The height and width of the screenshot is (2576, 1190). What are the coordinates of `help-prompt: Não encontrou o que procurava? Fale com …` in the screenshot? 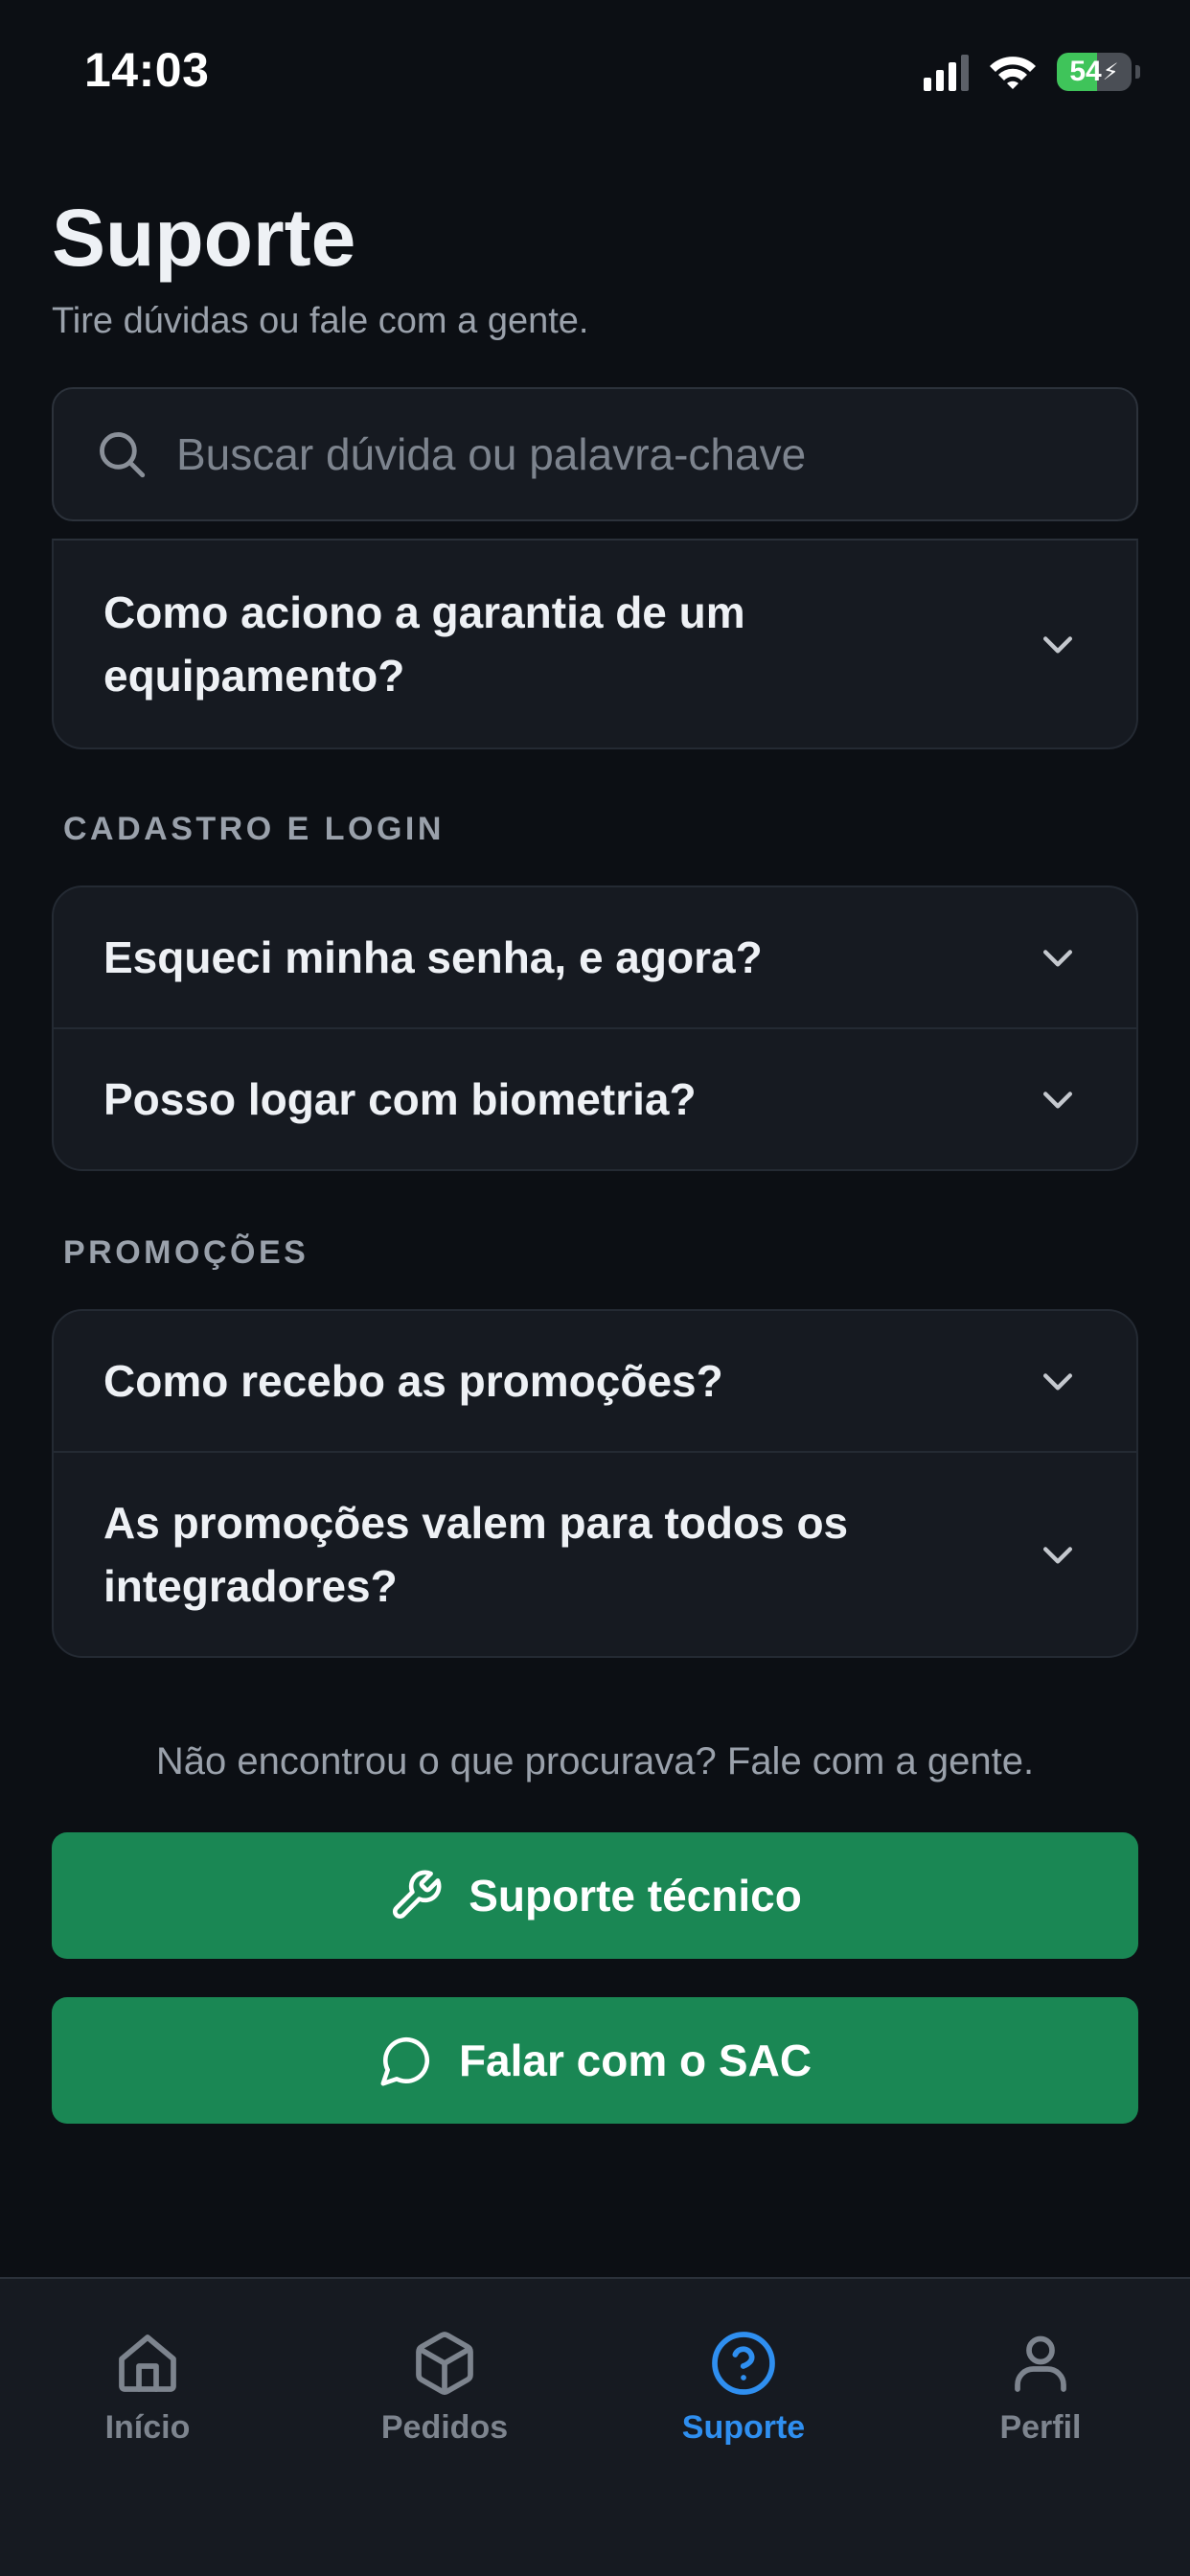 It's located at (595, 1761).